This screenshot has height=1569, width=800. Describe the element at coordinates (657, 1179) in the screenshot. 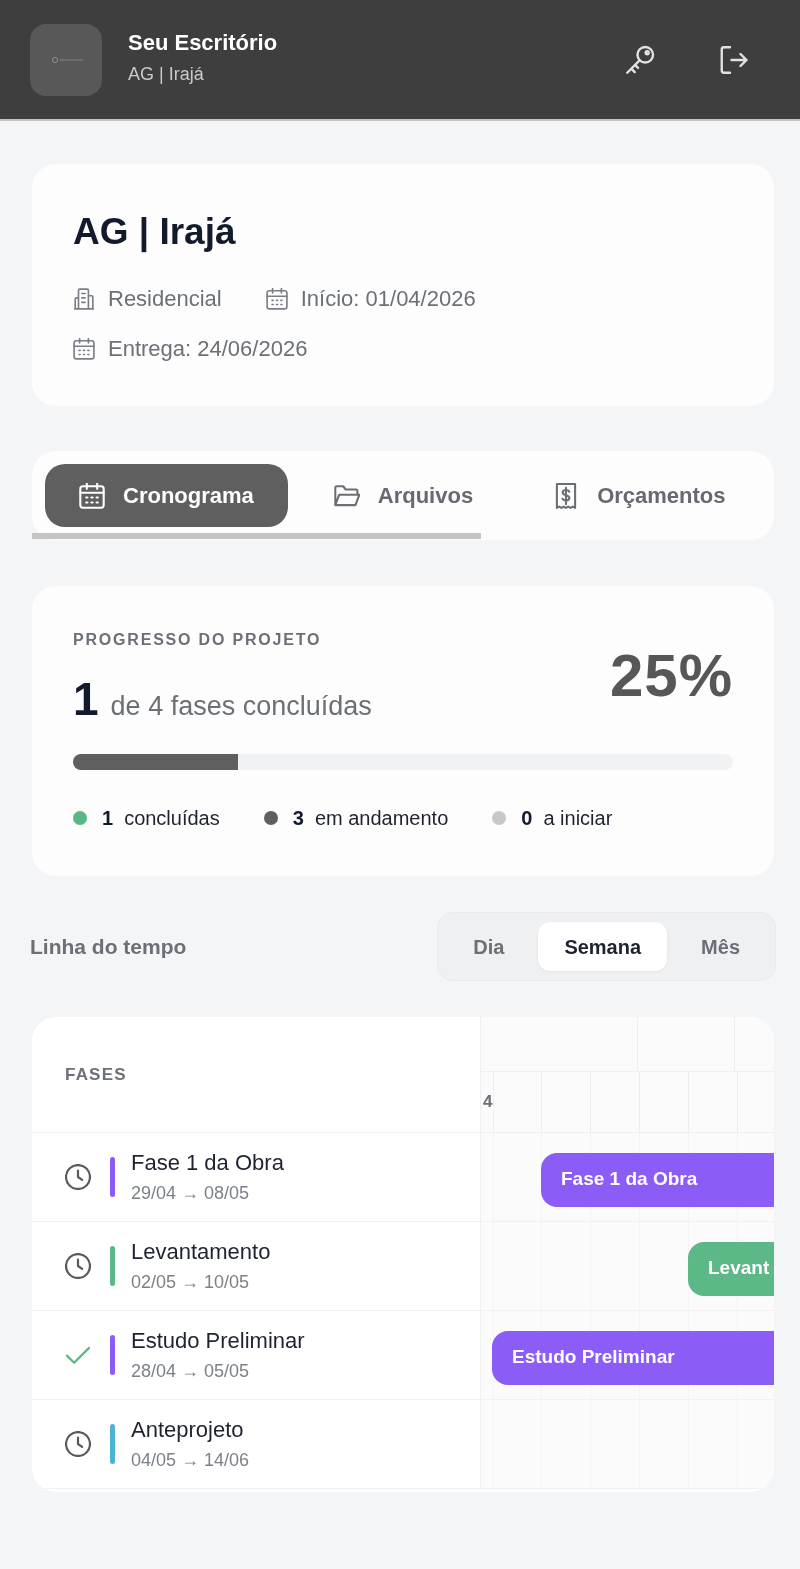

I see `gantt-bar: Fase 1 da Obra` at that location.